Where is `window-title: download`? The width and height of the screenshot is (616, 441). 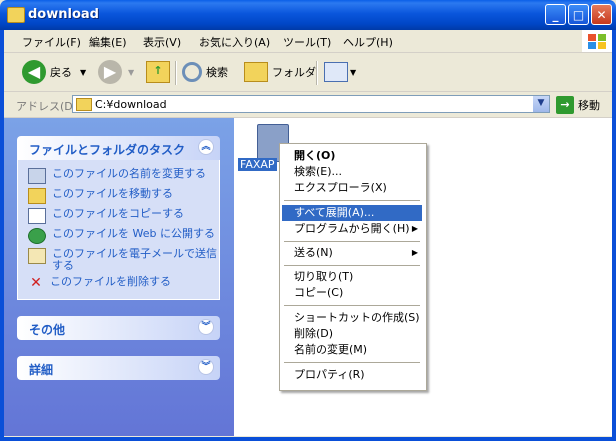
window-title: download is located at coordinates (63, 14).